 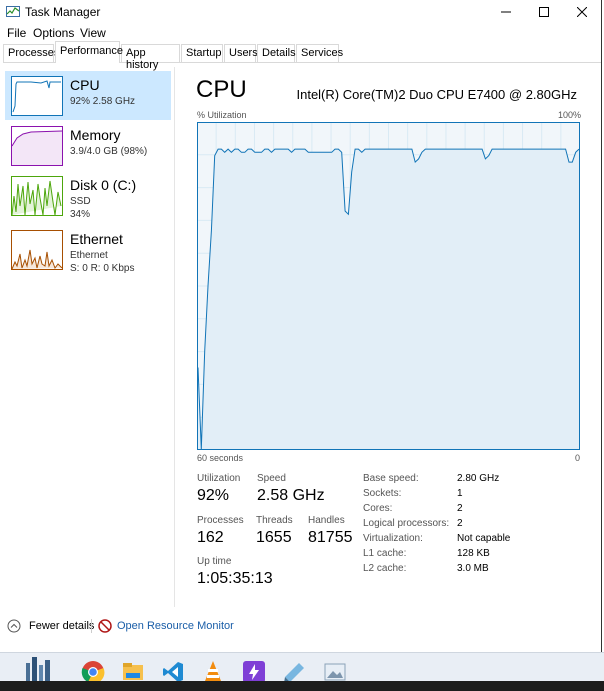 I want to click on divider, so click(x=91, y=626).